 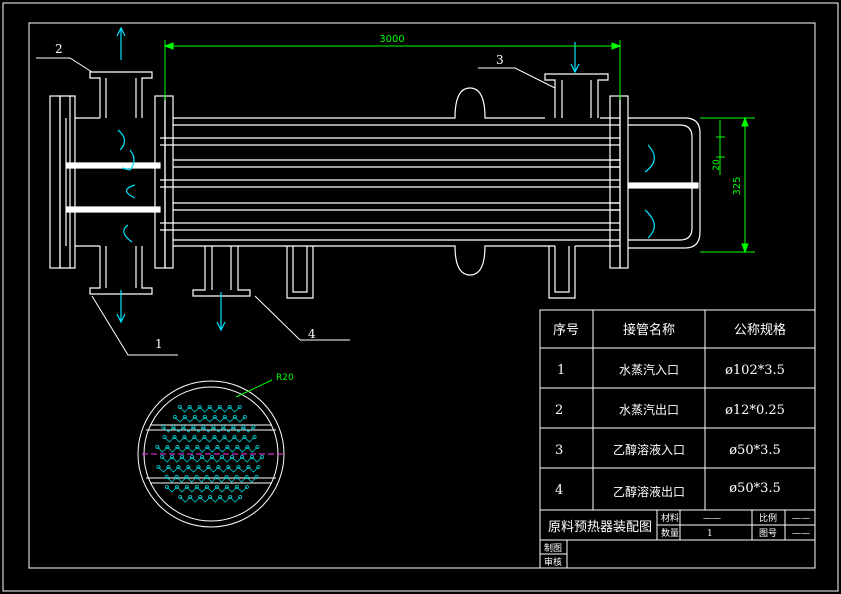 I want to click on support-left, so click(x=300, y=272).